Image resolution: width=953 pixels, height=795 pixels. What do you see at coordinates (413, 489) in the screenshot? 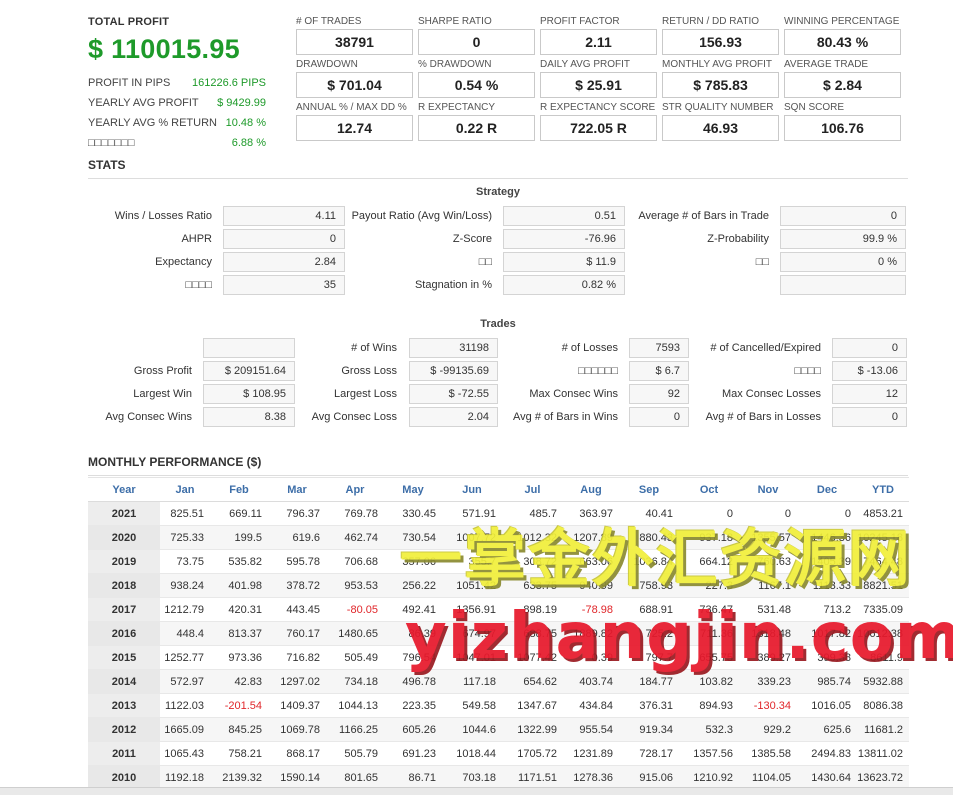
I see `column-header: May` at bounding box center [413, 489].